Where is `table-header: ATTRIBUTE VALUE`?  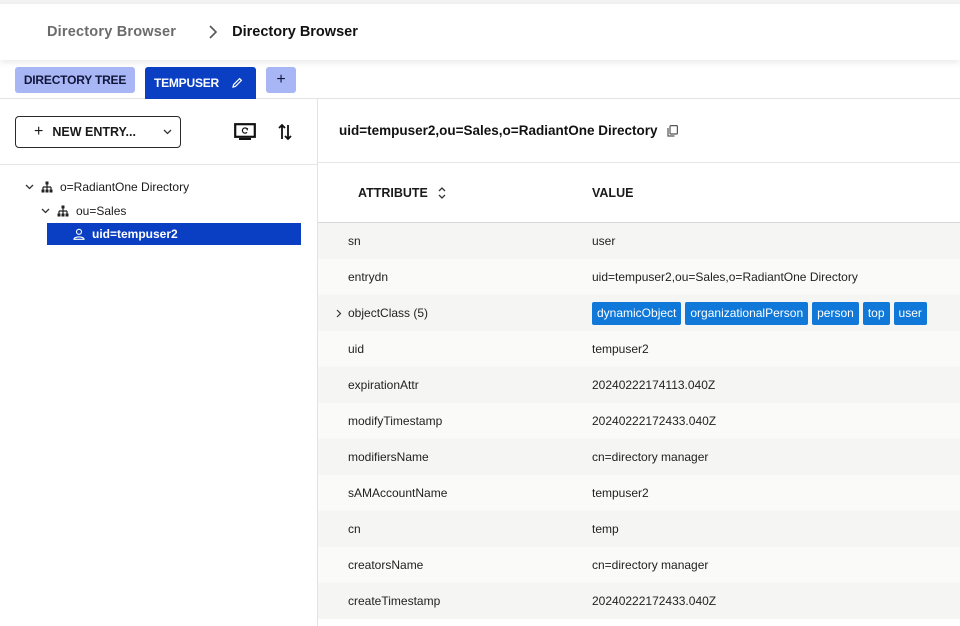 table-header: ATTRIBUTE VALUE is located at coordinates (639, 193).